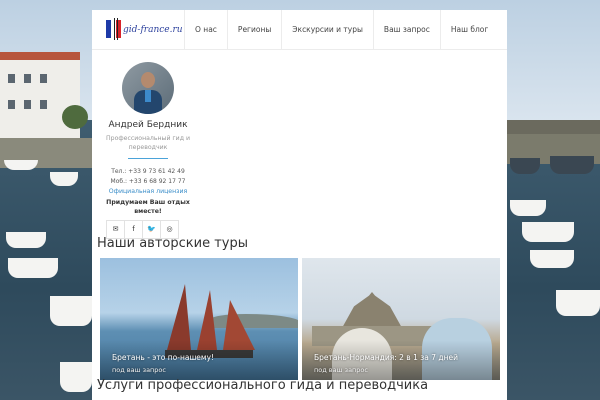 Image resolution: width=600 pixels, height=400 pixels. I want to click on avatar, so click(148, 88).